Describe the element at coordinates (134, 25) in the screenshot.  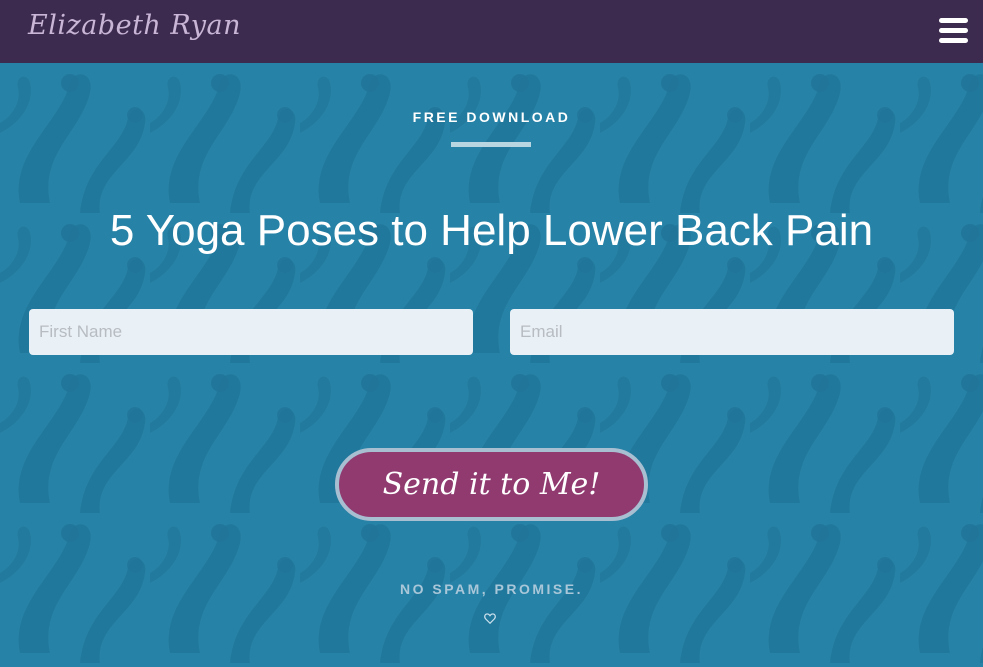
I see `site-logo: Elizabeth Ryan` at that location.